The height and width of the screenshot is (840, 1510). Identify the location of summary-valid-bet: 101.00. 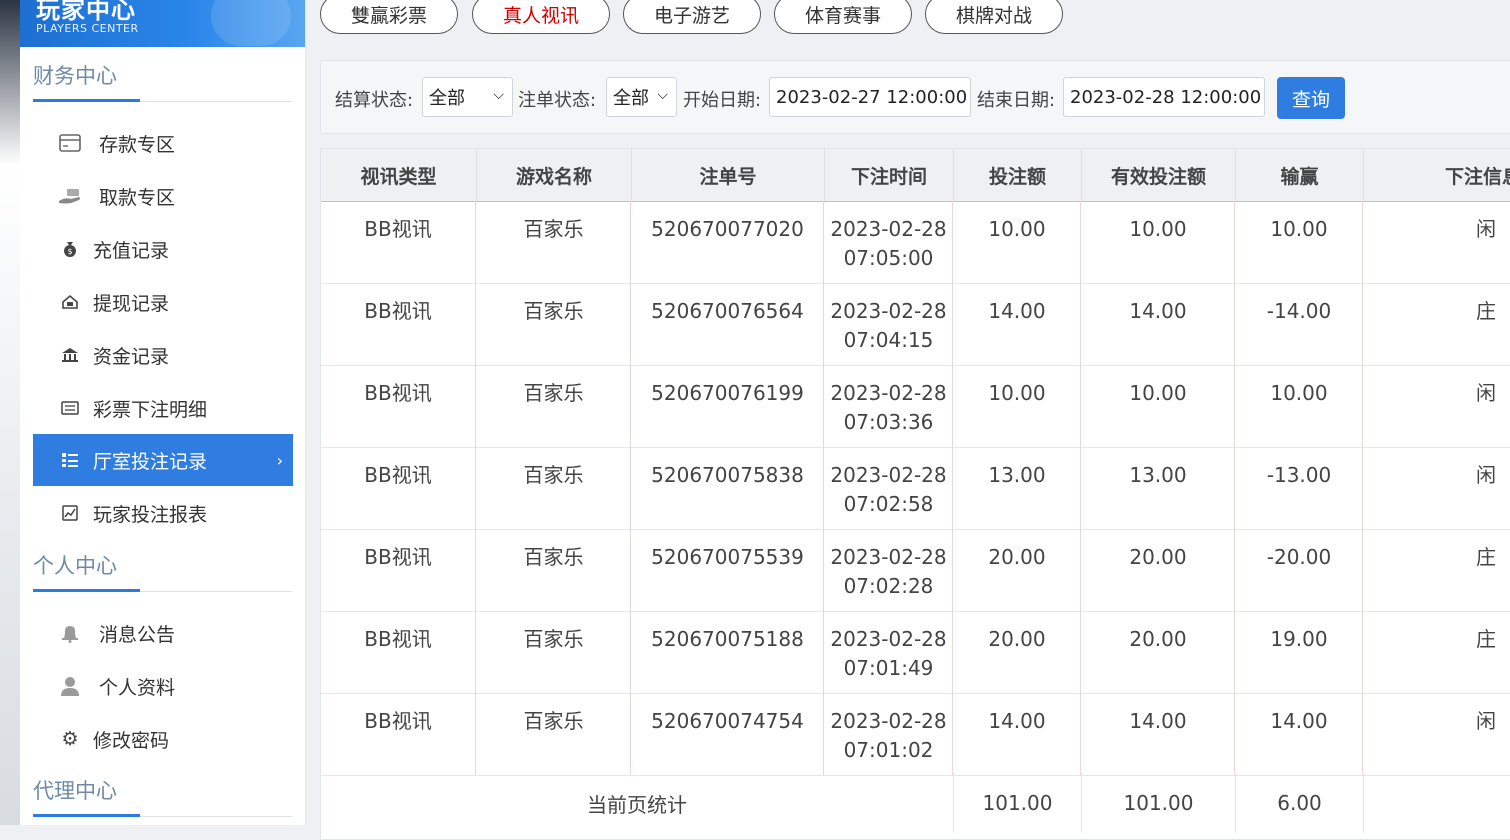
(1159, 803).